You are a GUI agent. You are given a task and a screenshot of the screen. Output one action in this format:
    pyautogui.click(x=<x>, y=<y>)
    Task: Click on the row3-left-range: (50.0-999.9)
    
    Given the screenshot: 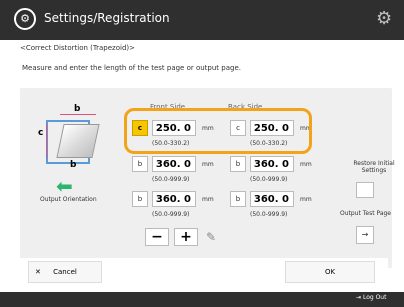 What is the action you would take?
    pyautogui.click(x=171, y=214)
    